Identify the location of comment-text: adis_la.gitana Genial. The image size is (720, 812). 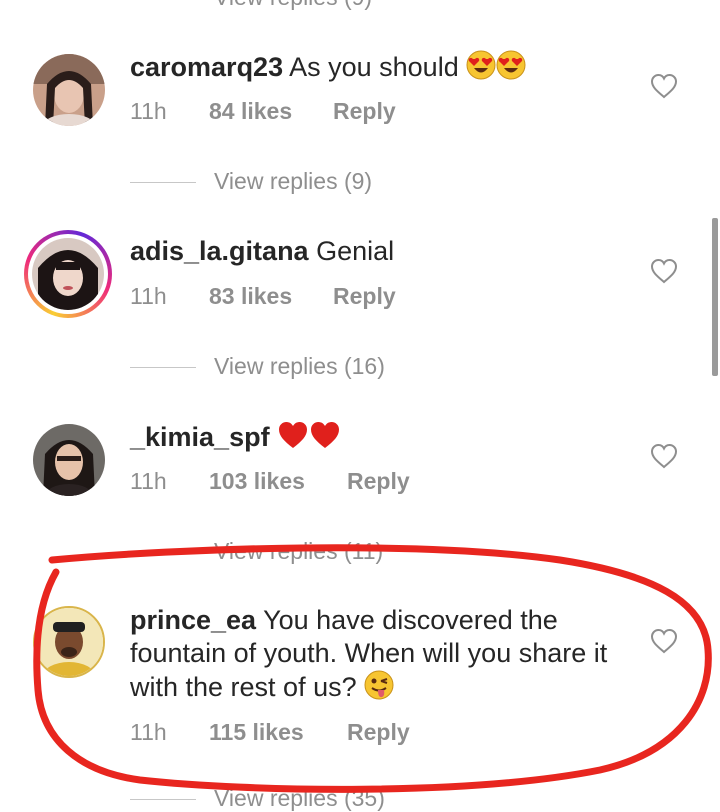
(380, 251).